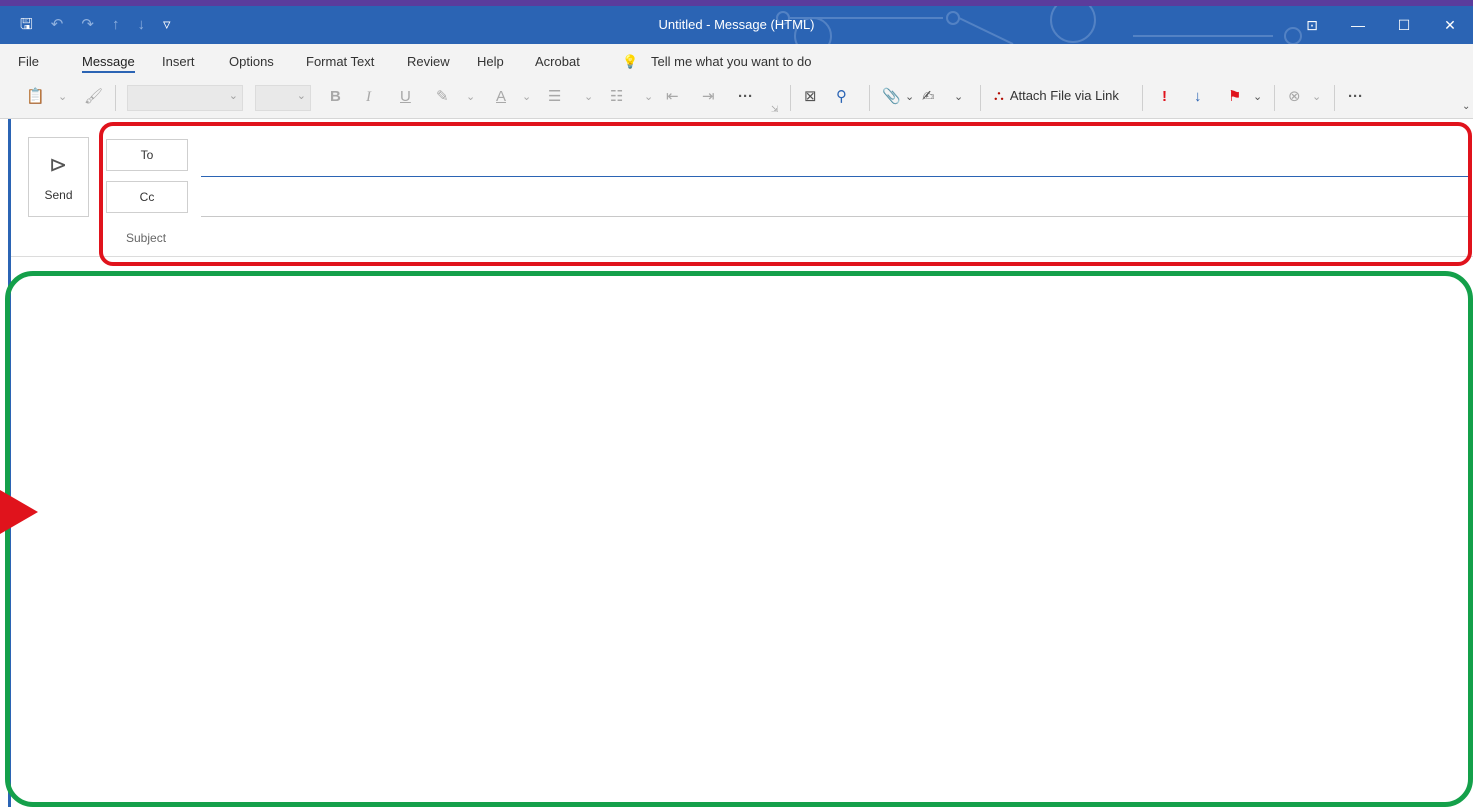 Image resolution: width=1473 pixels, height=807 pixels. Describe the element at coordinates (775, 109) in the screenshot. I see `dialog-launcher-icon: ⇲` at that location.